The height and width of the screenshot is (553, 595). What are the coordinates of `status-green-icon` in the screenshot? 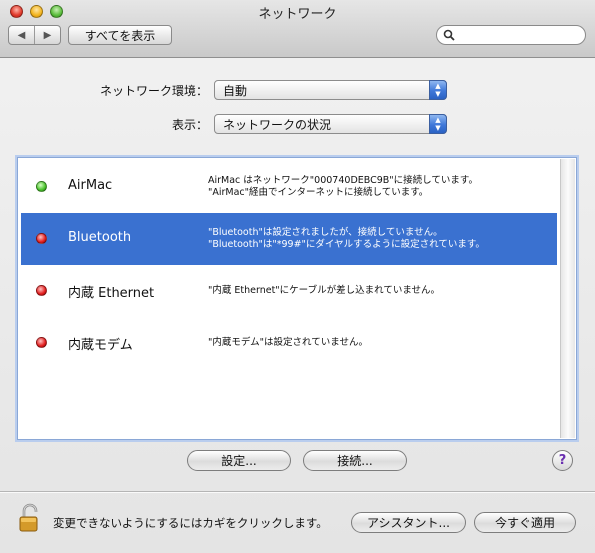 It's located at (41, 186).